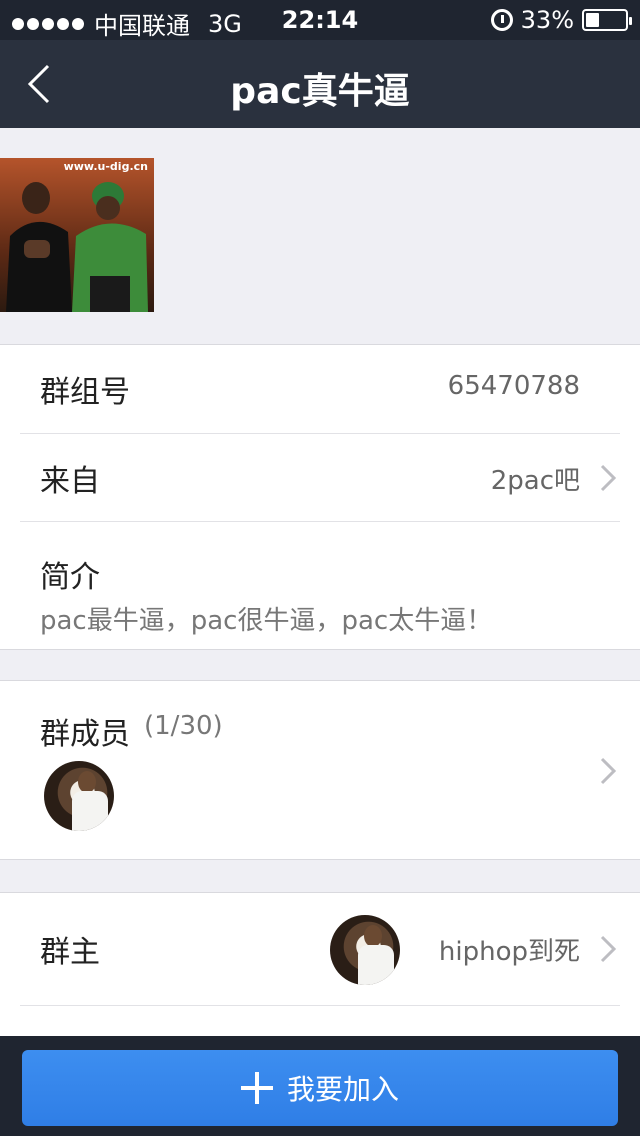 The image size is (640, 1136). I want to click on member-avatar, so click(79, 796).